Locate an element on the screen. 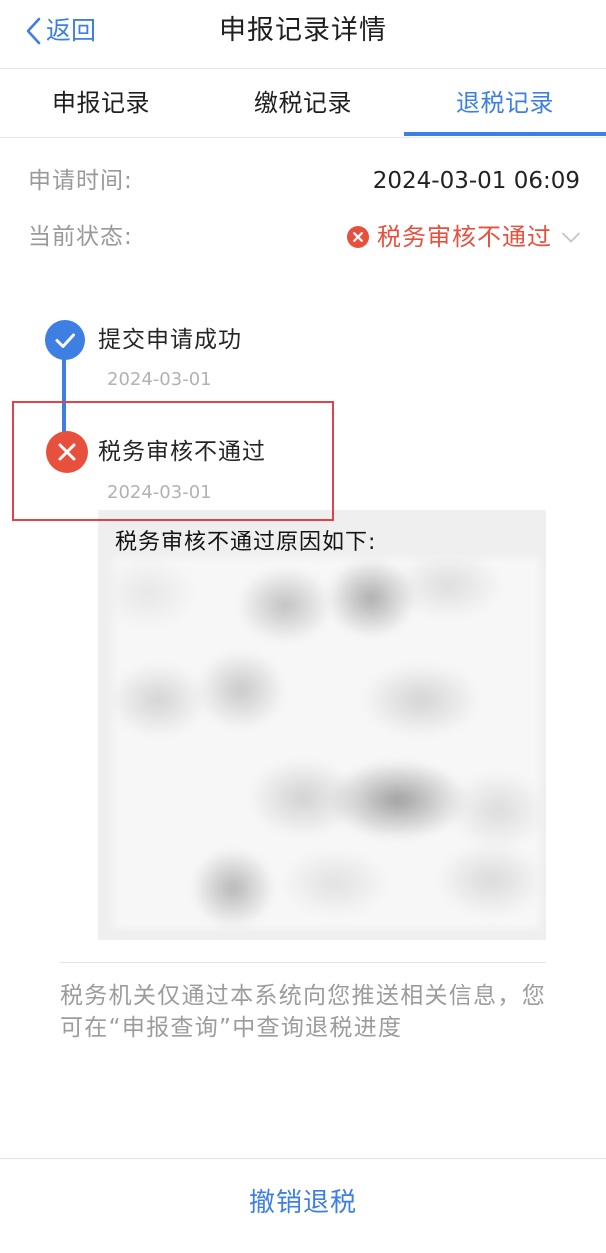 Image resolution: width=606 pixels, height=1253 pixels. navigation-bar: 申报记录详情 返回 is located at coordinates (303, 34).